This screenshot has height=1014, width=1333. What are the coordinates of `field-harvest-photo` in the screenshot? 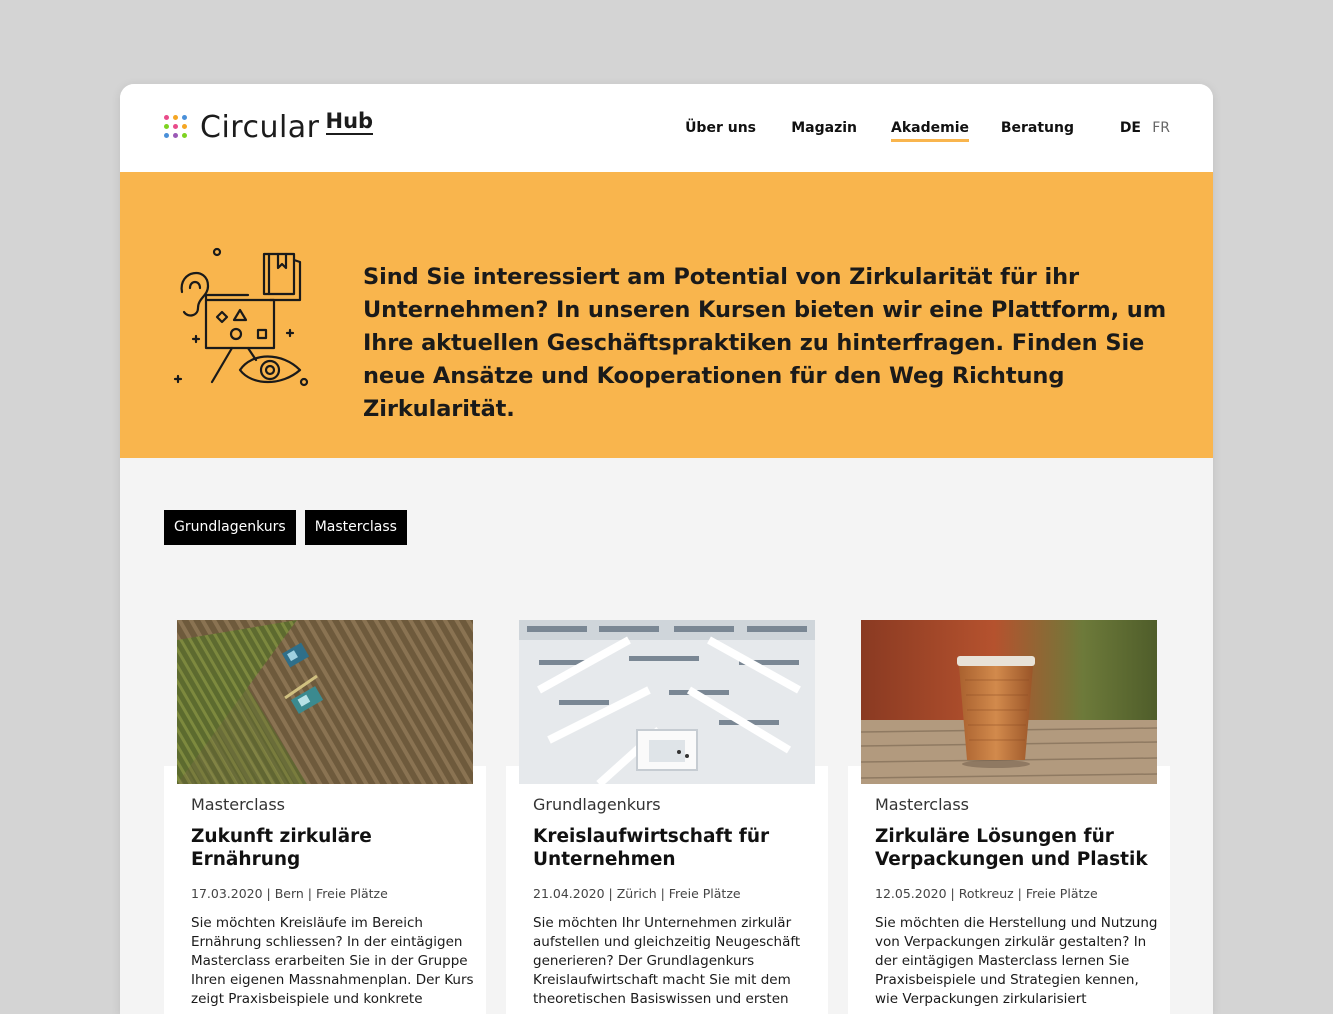 It's located at (325, 702).